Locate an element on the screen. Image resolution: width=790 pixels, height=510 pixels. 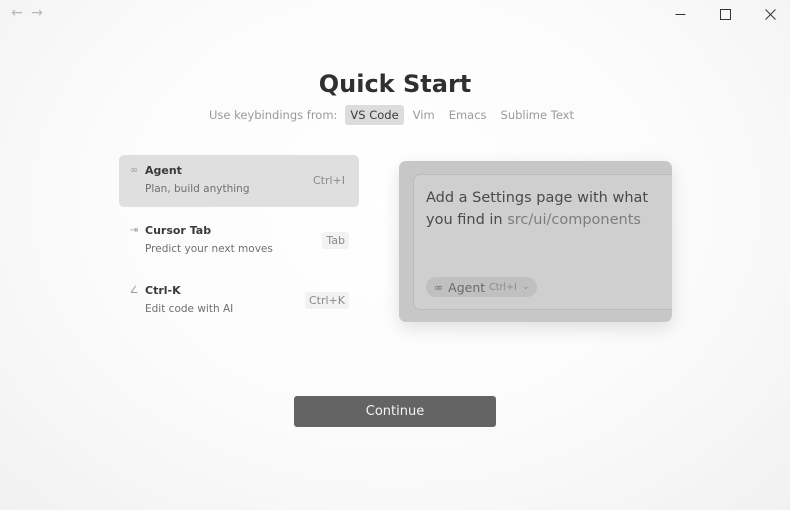
continue-button: Continue is located at coordinates (395, 411).